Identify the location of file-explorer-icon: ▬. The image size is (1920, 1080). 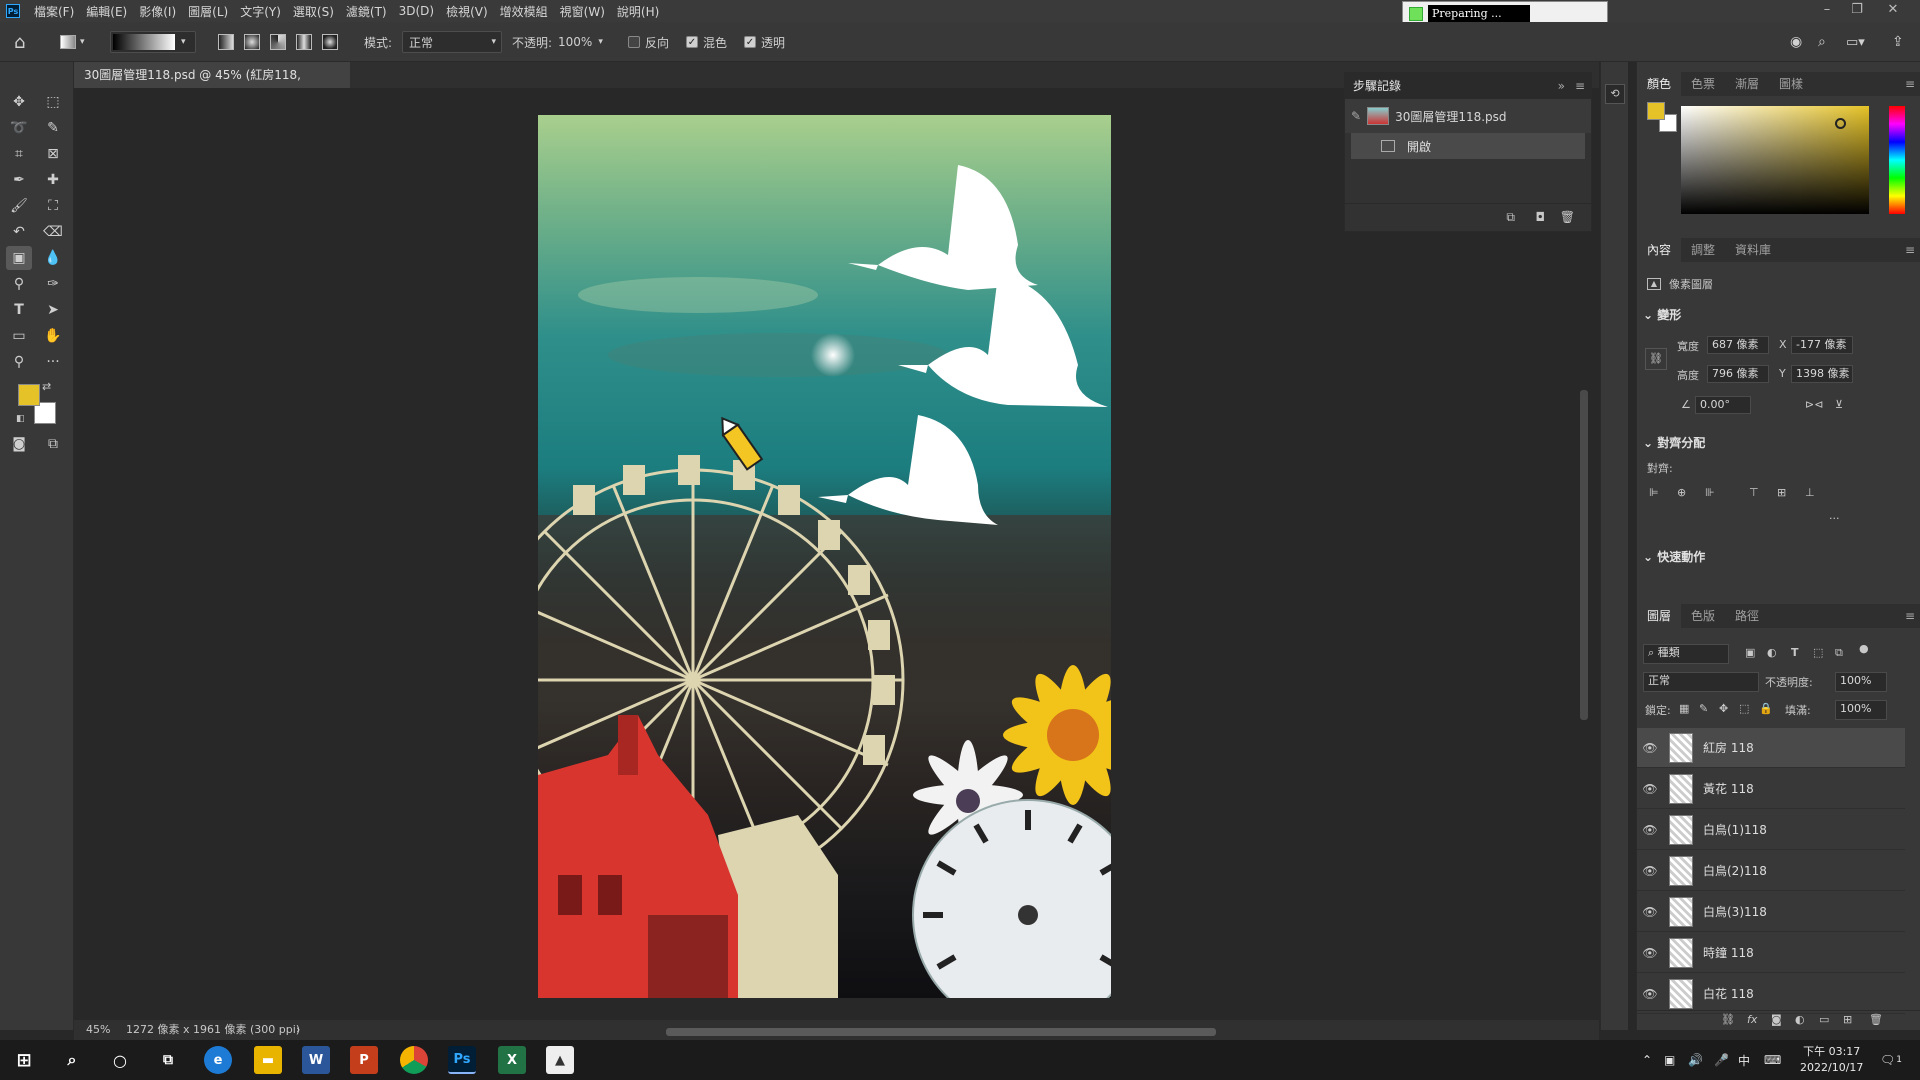
(268, 1060).